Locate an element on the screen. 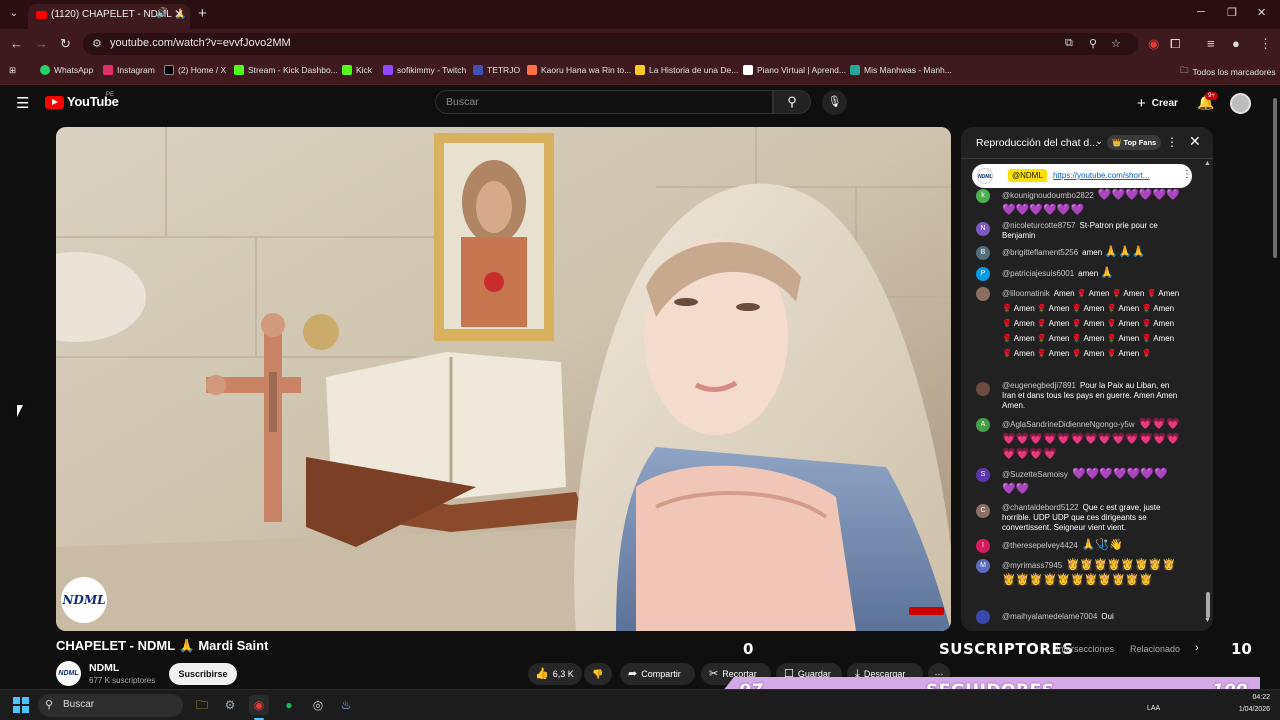 The height and width of the screenshot is (720, 1280). bookmark-item: sofikimmy - Twitch is located at coordinates (424, 70).